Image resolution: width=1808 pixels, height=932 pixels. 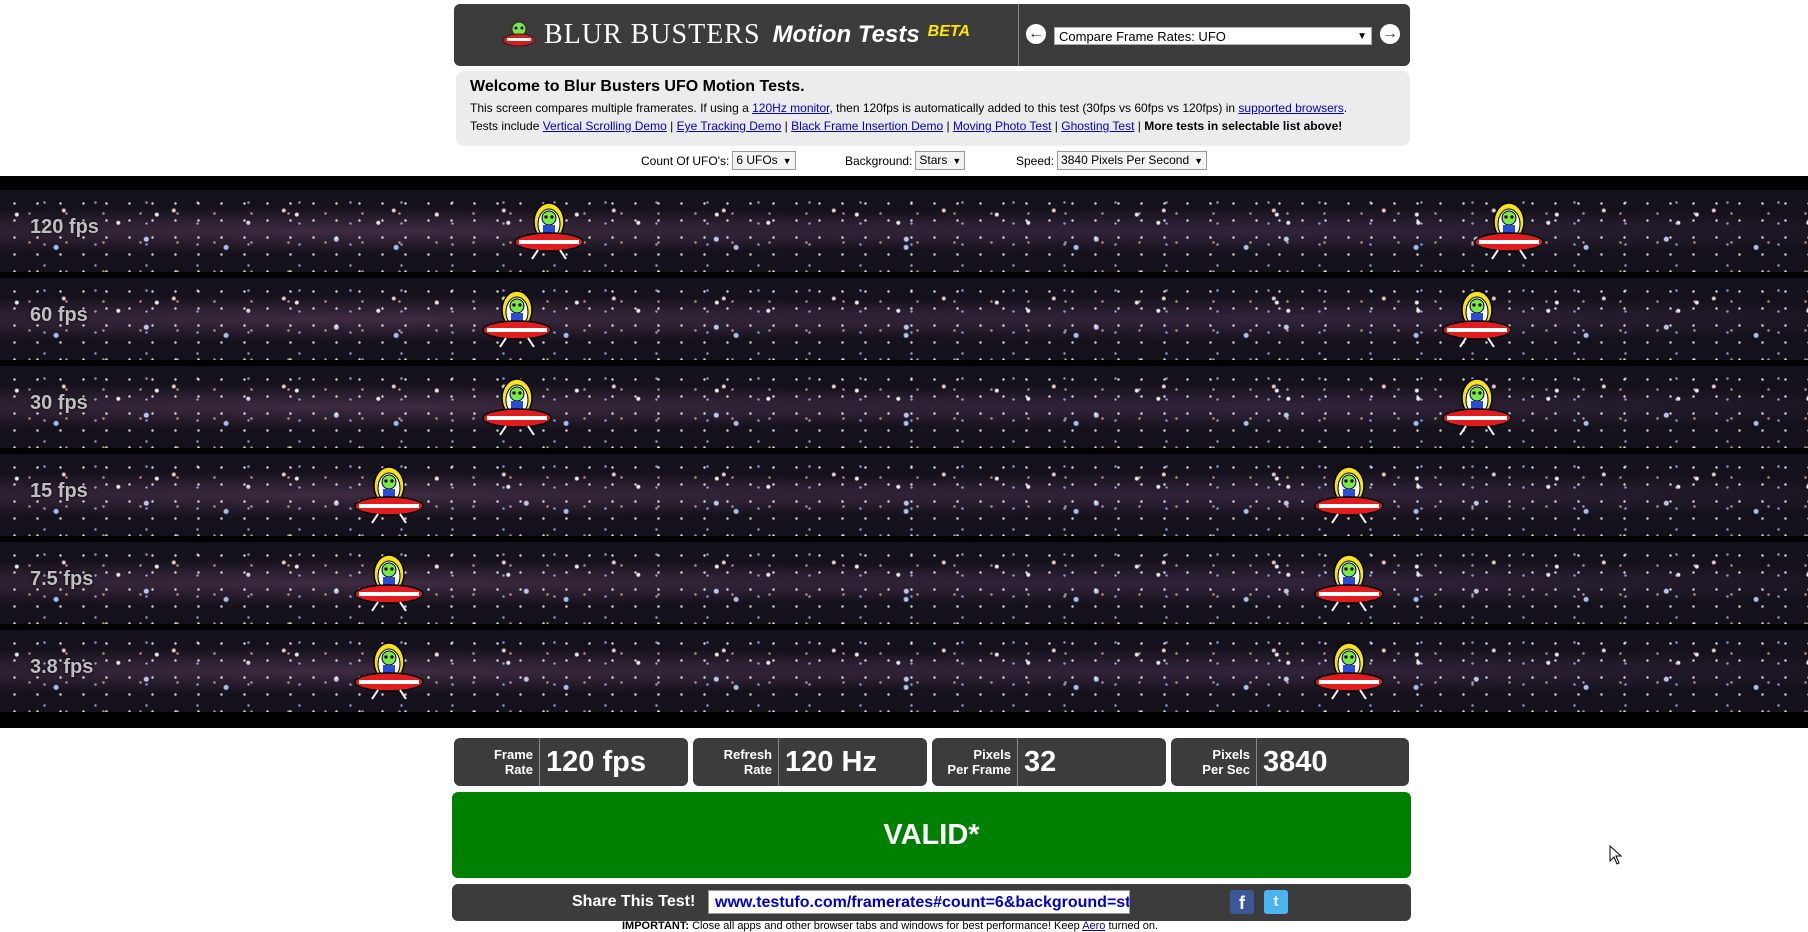 I want to click on logo: BLUR BUSTERS Motion Tests BETA, so click(x=736, y=35).